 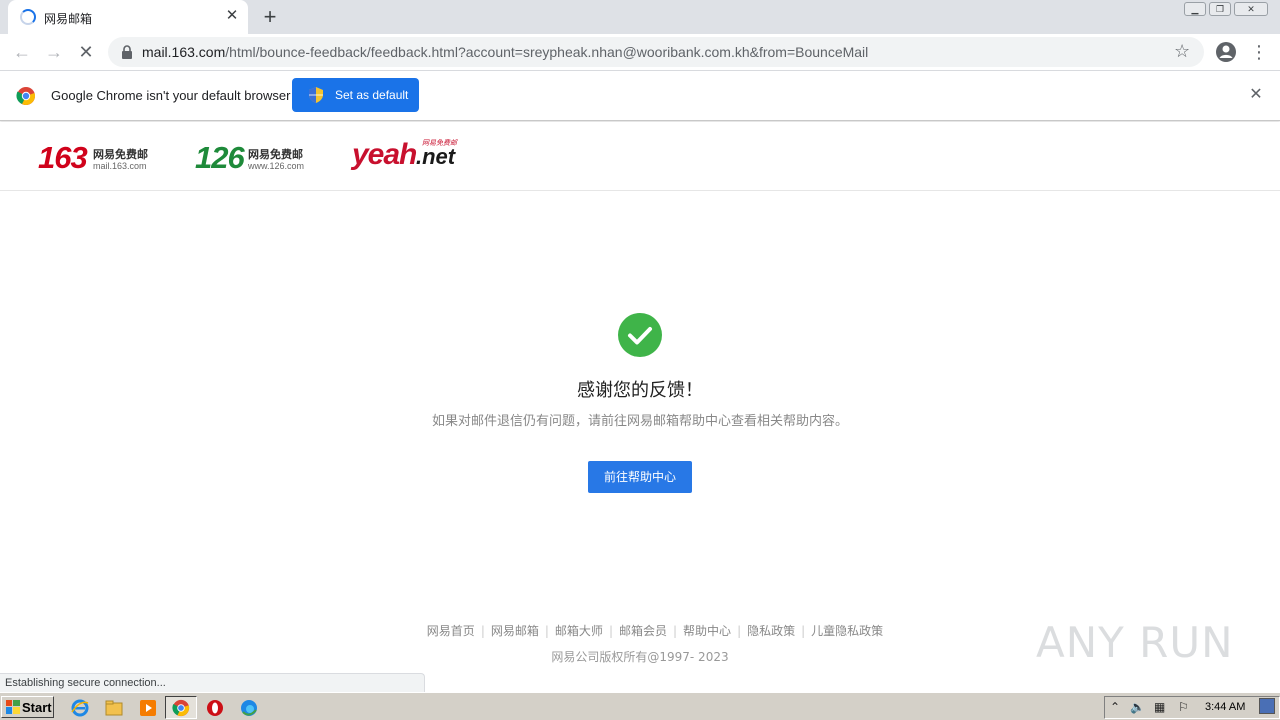 What do you see at coordinates (640, 477) in the screenshot?
I see `go-to-help-center-button: 前往帮助中心` at bounding box center [640, 477].